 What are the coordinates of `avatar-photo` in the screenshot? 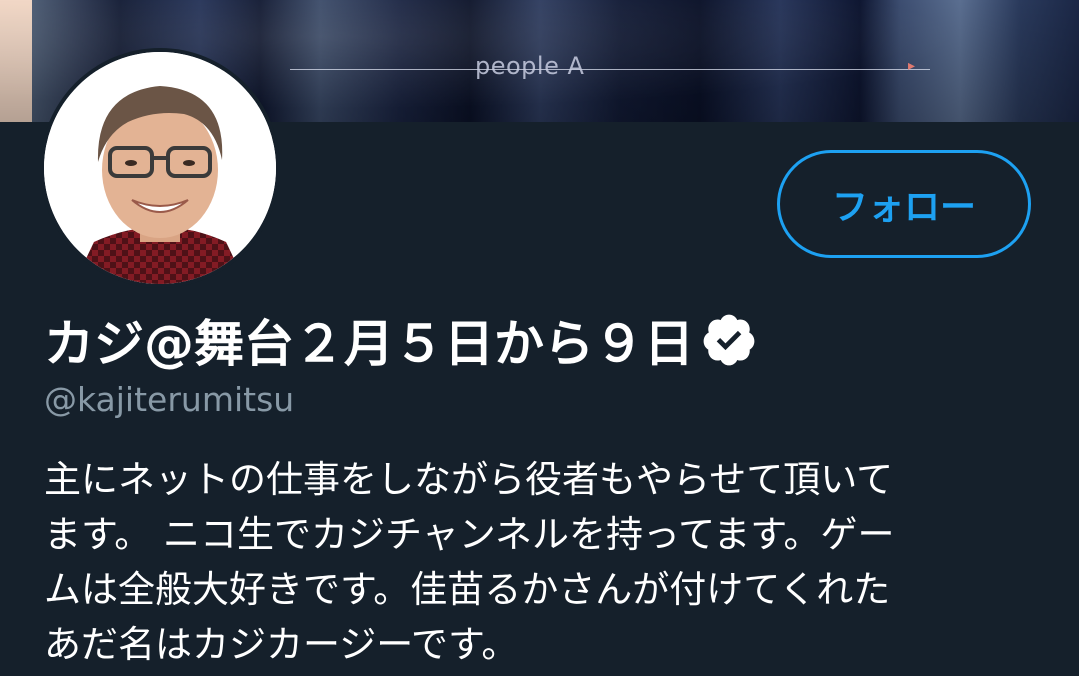 It's located at (160, 168).